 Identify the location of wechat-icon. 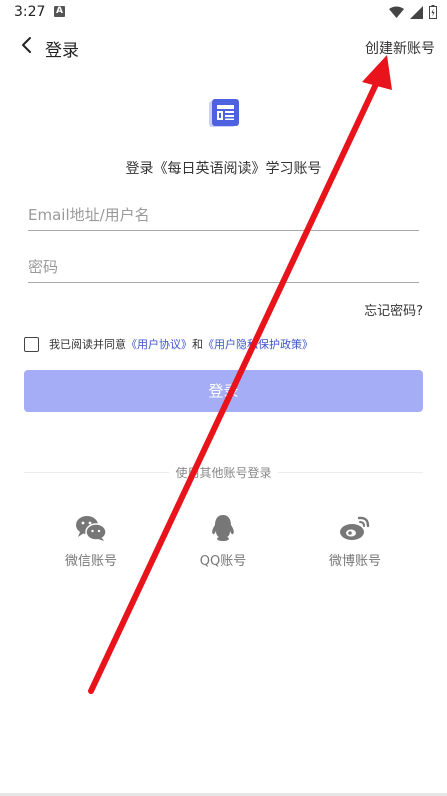
(91, 528).